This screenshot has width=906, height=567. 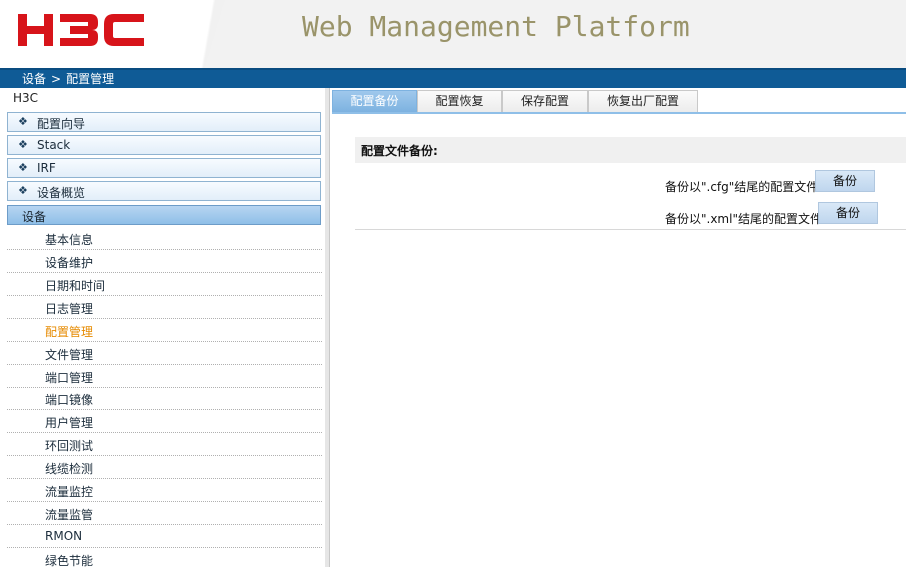 I want to click on sidebar-item-log-management: 日志管理, so click(x=164, y=307).